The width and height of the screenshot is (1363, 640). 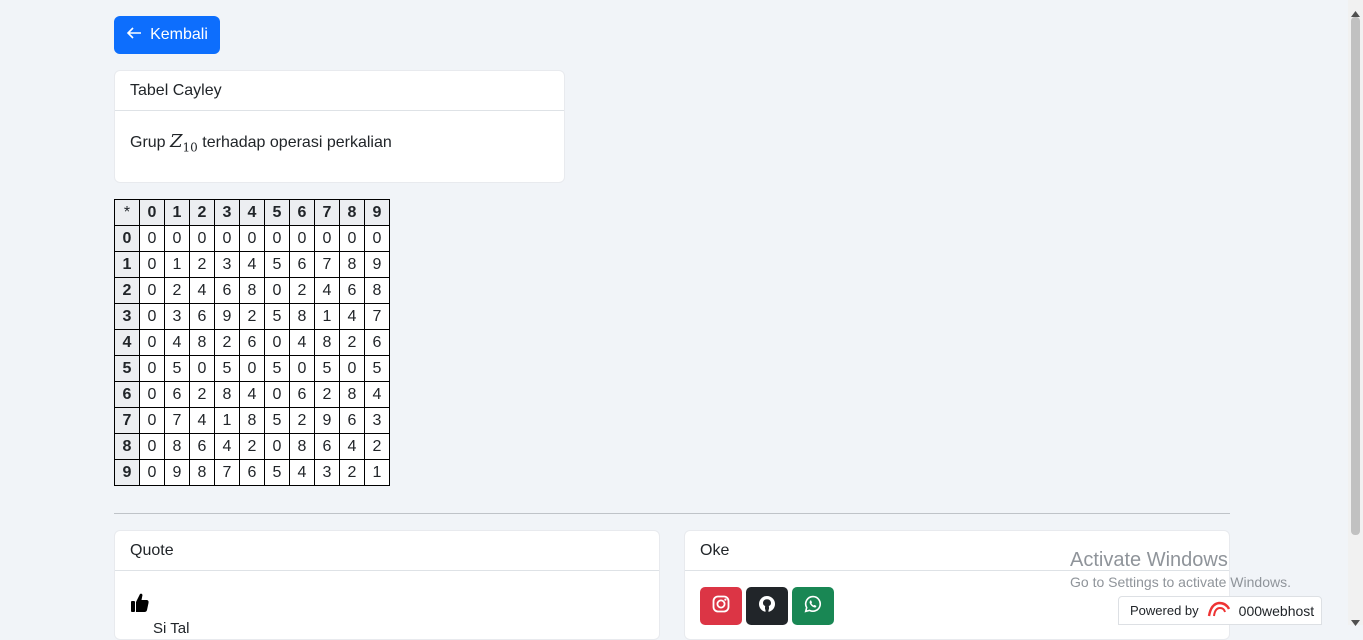 What do you see at coordinates (127, 290) in the screenshot?
I see `row-header: 2` at bounding box center [127, 290].